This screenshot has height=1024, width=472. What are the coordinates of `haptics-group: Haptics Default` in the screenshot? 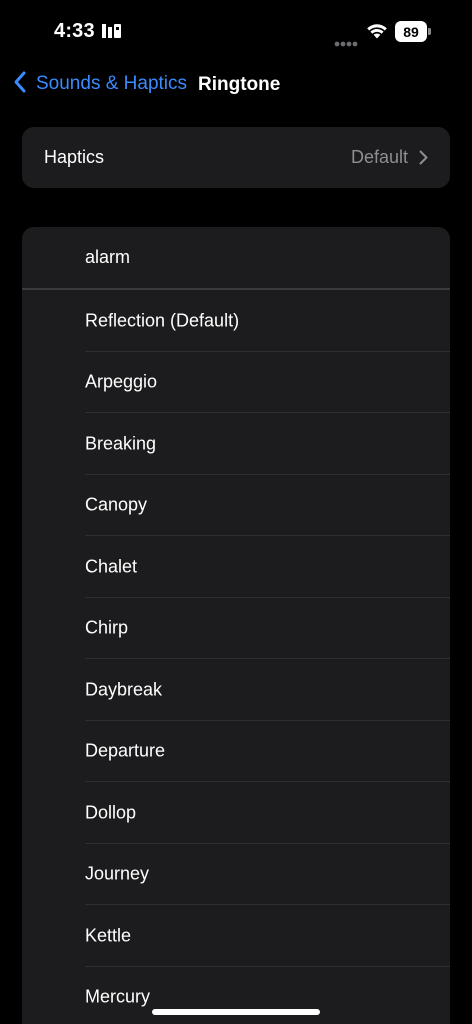 It's located at (236, 157).